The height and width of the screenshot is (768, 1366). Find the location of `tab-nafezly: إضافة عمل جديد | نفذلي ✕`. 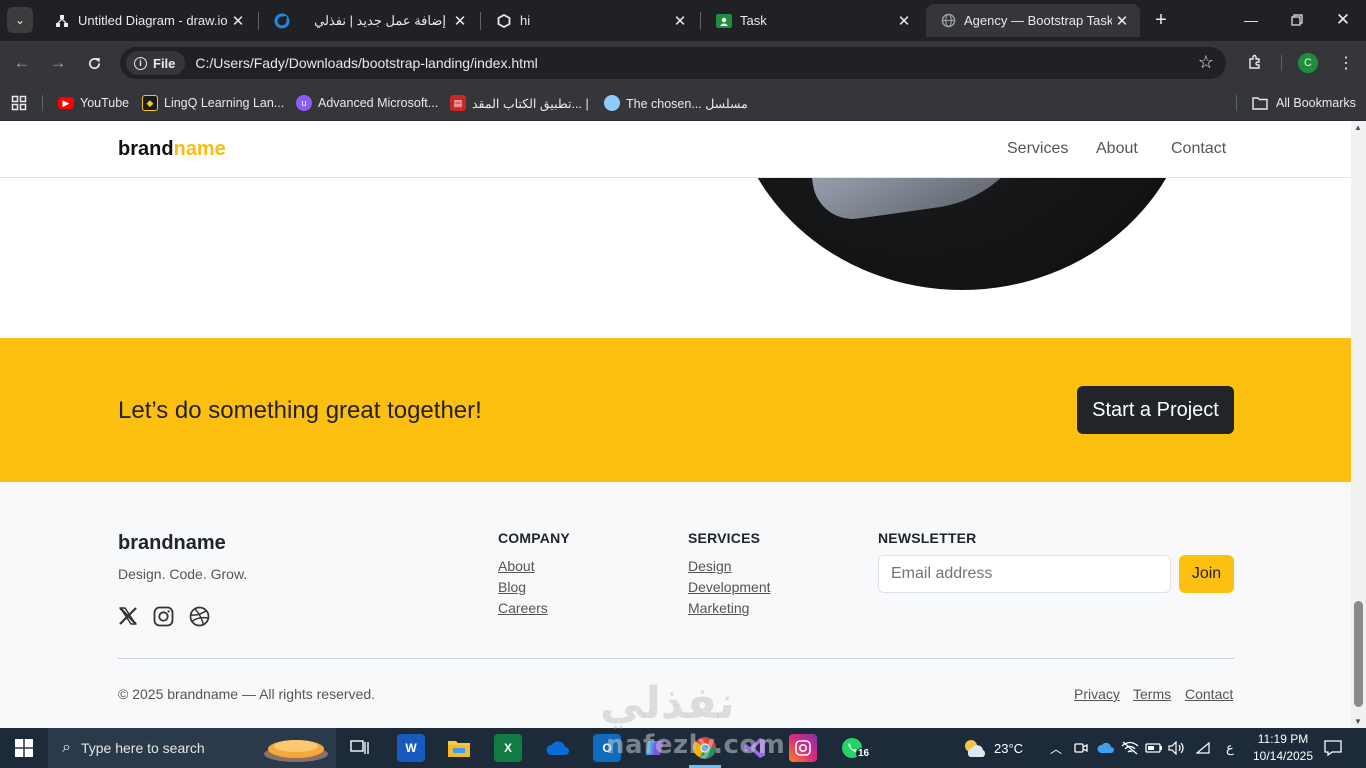

tab-nafezly: إضافة عمل جديد | نفذلي ✕ is located at coordinates (369, 20).